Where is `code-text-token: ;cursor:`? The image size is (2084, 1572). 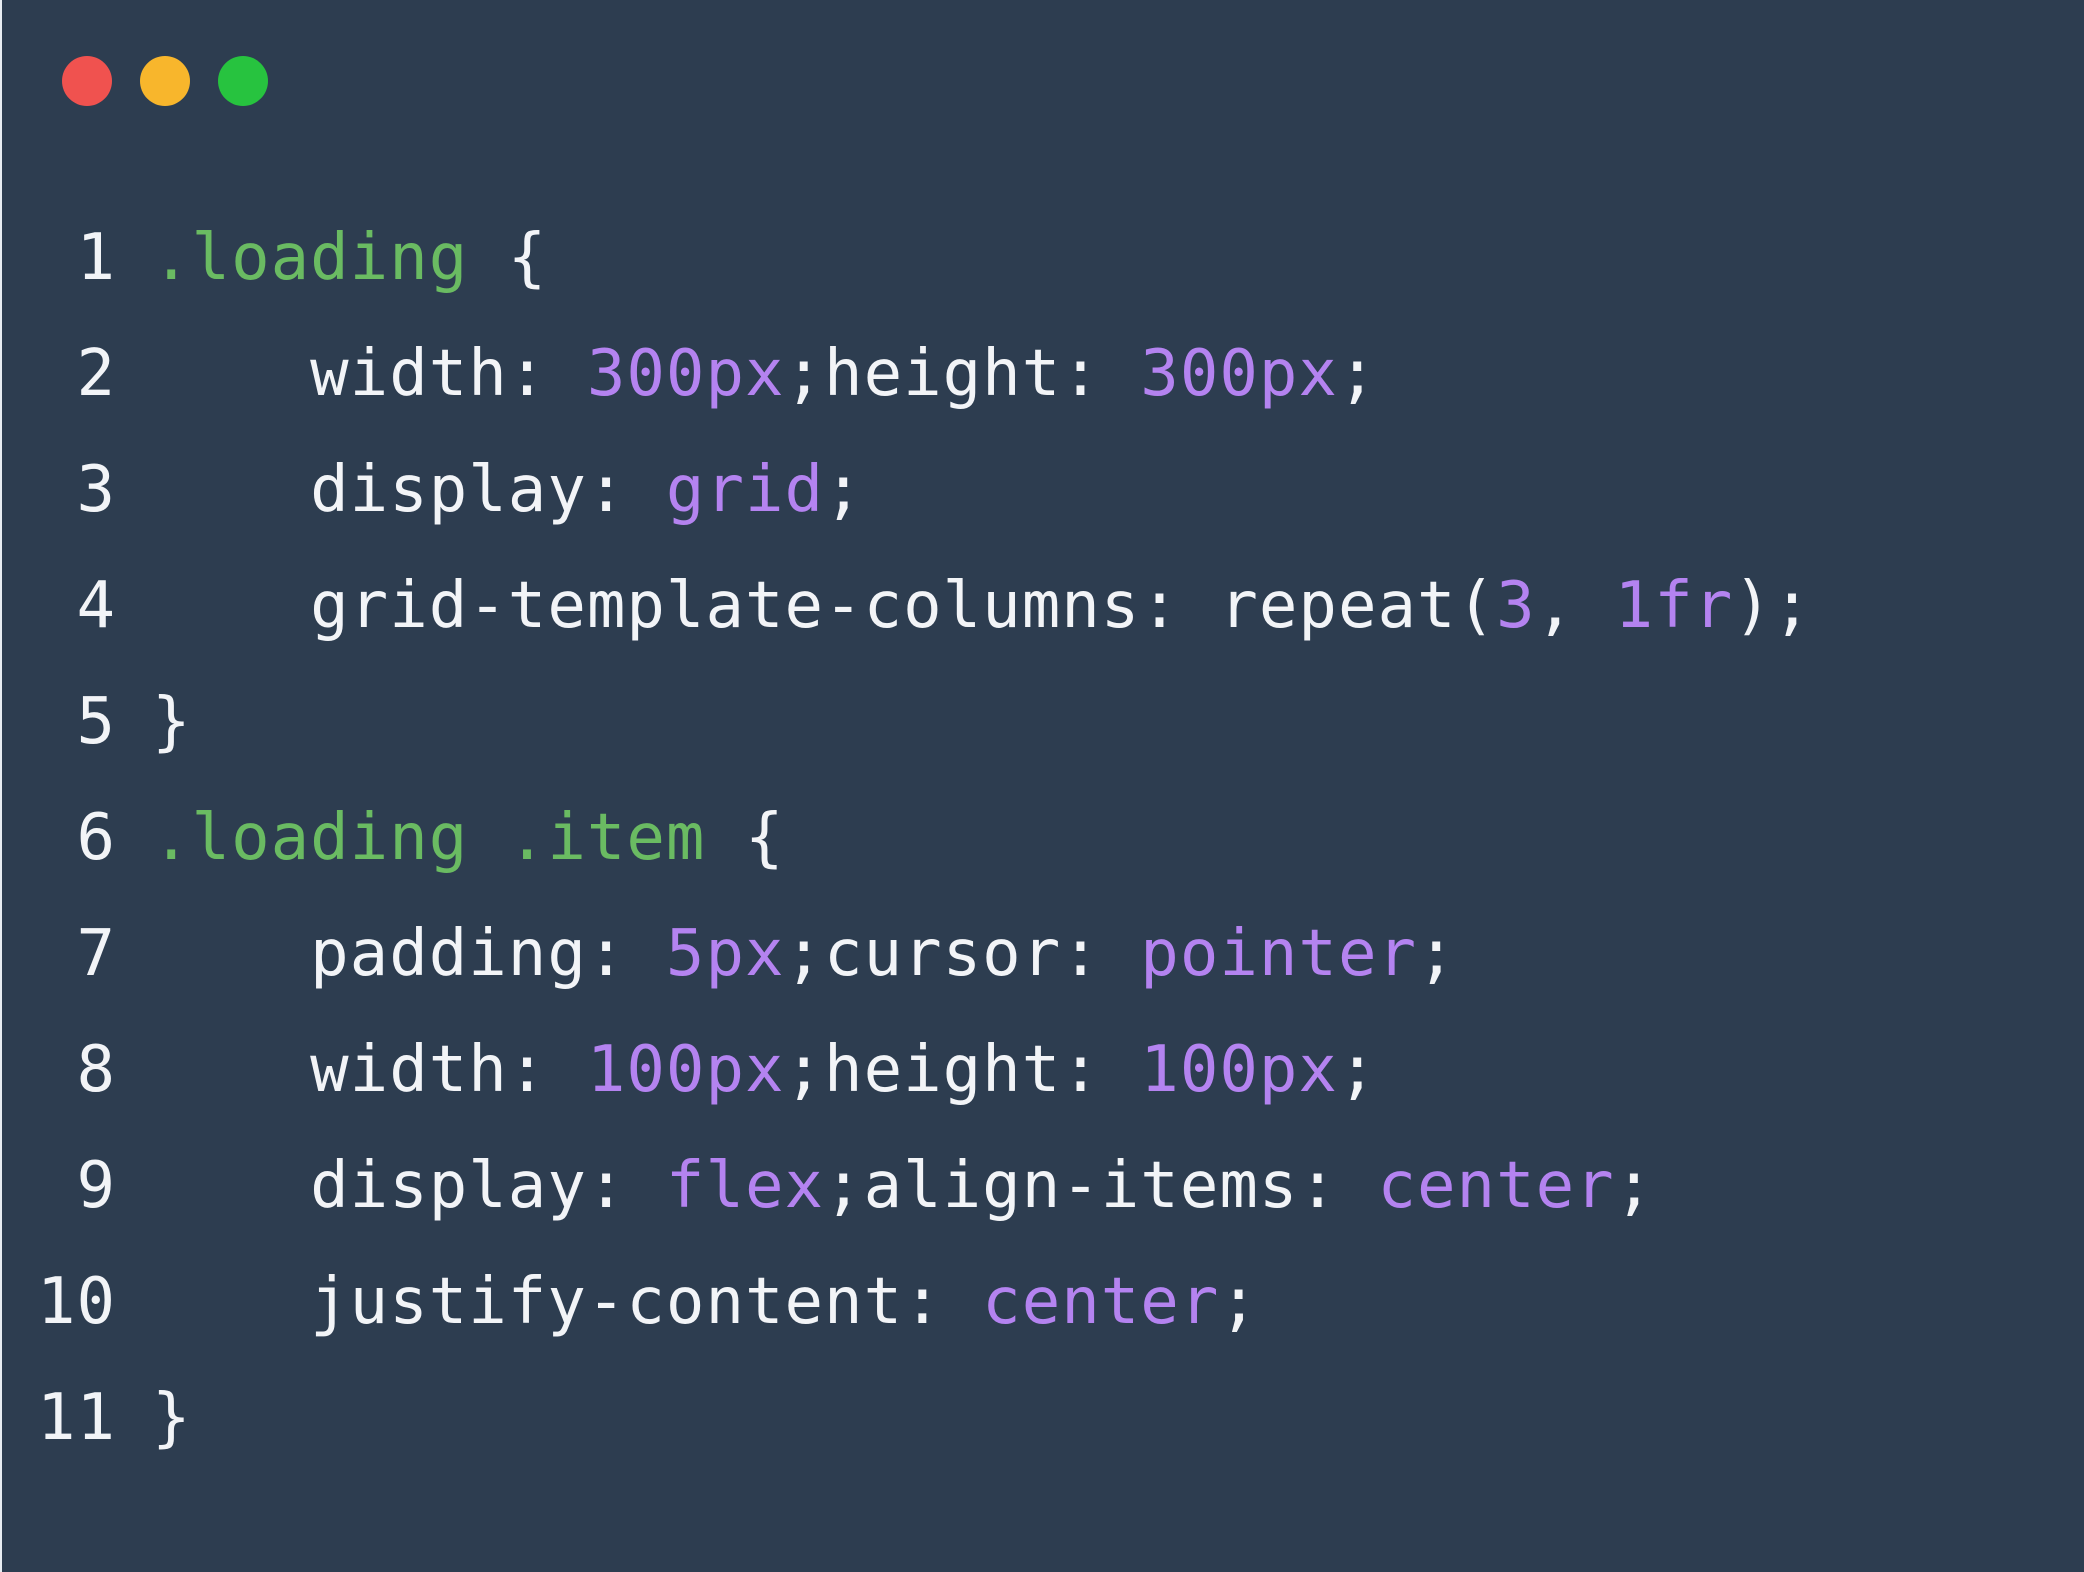 code-text-token: ;cursor: is located at coordinates (962, 954).